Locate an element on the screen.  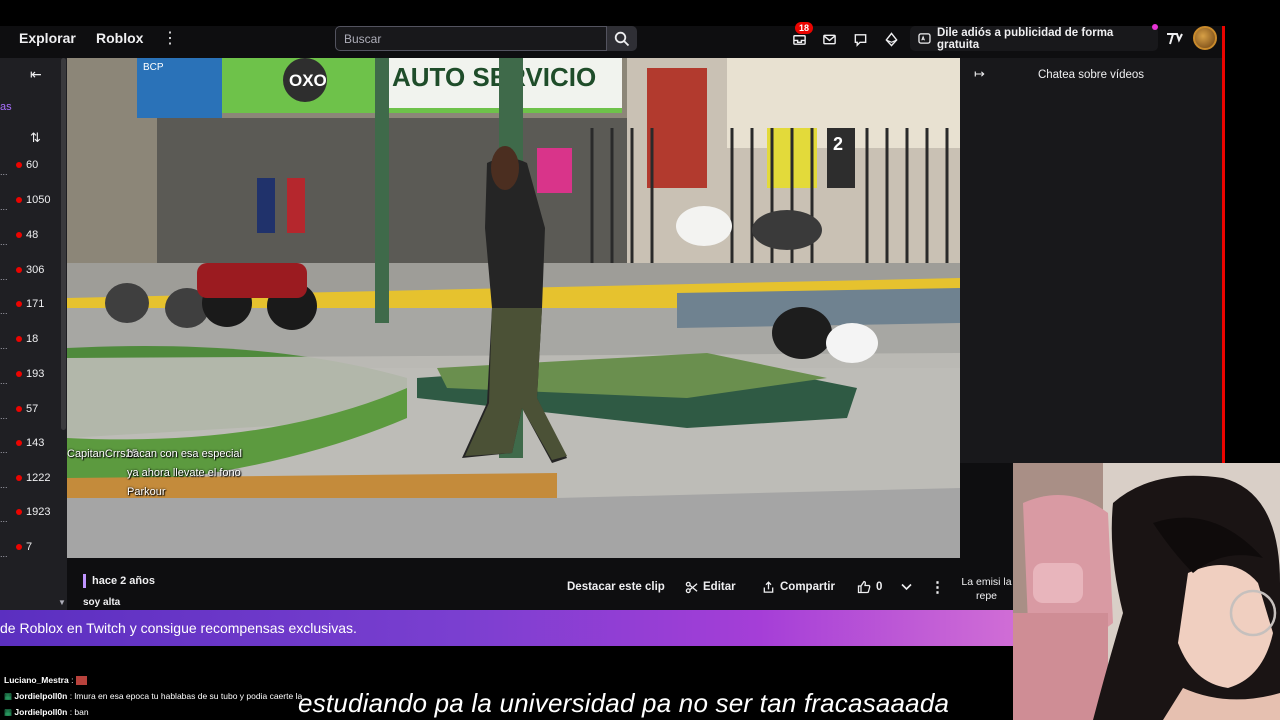
channel-item: ... 143 is located at coordinates (22, 446).